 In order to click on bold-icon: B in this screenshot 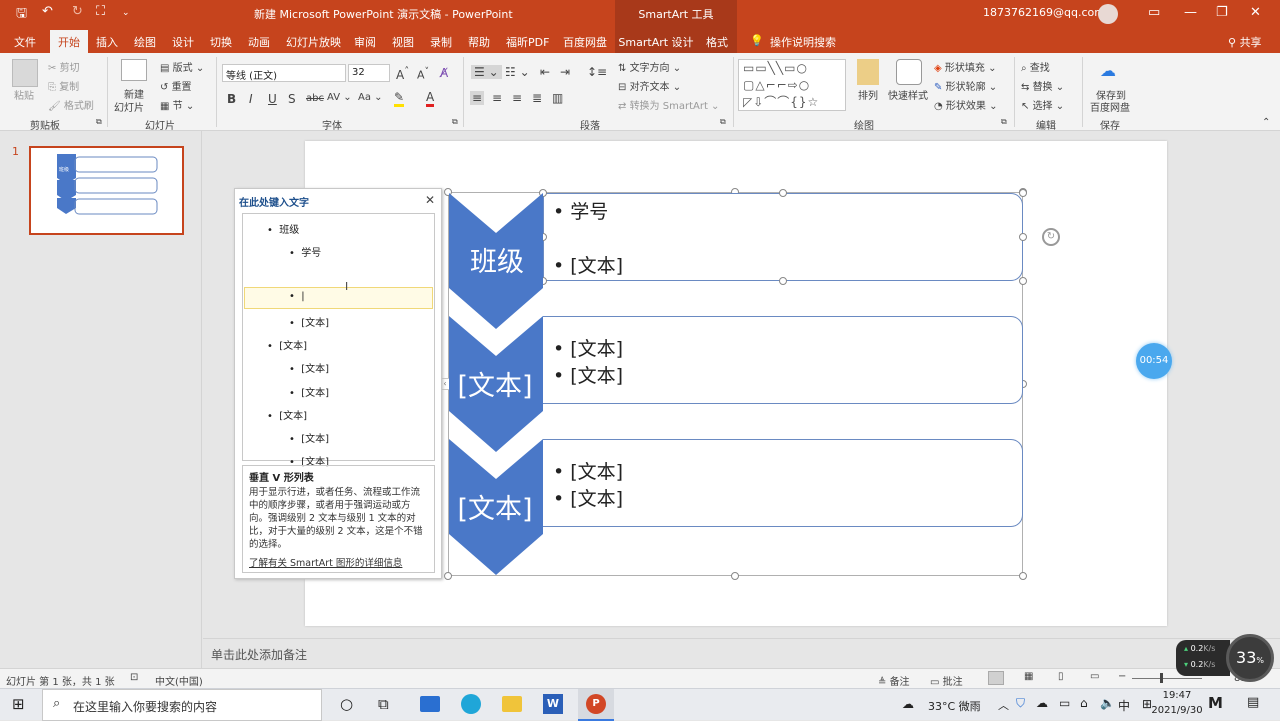, I will do `click(231, 99)`.